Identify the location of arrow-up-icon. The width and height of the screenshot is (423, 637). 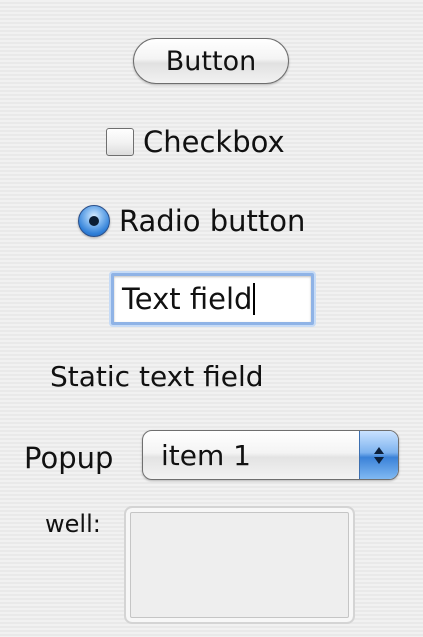
(379, 450).